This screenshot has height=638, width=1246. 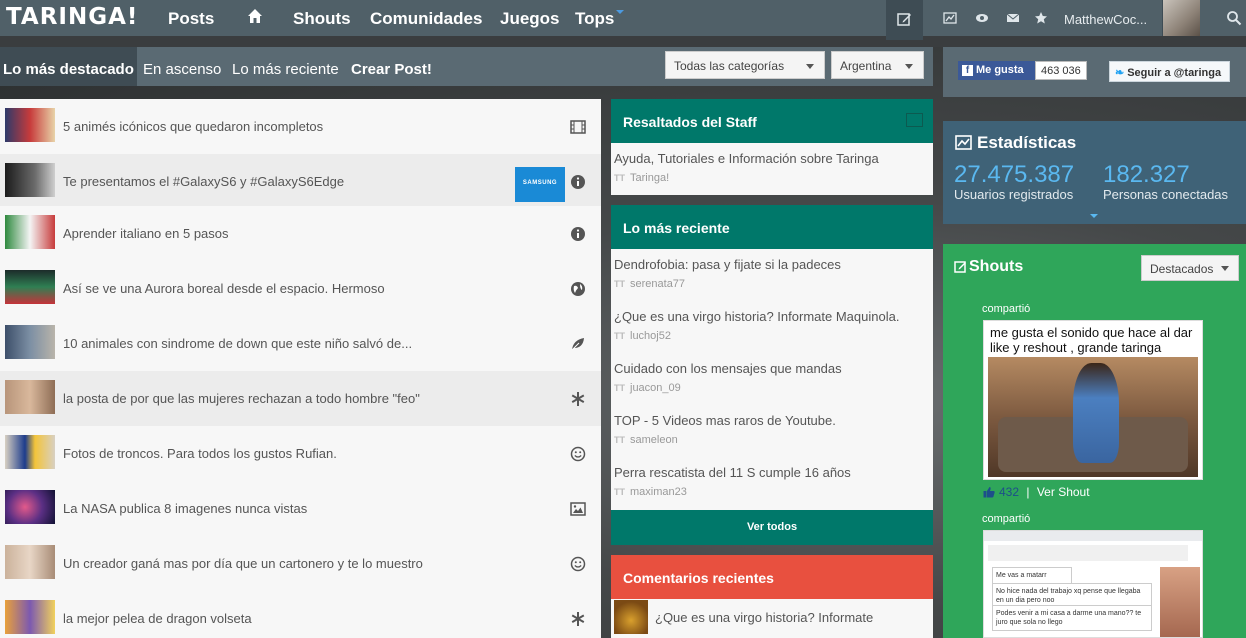 I want to click on home-icon, so click(x=255, y=16).